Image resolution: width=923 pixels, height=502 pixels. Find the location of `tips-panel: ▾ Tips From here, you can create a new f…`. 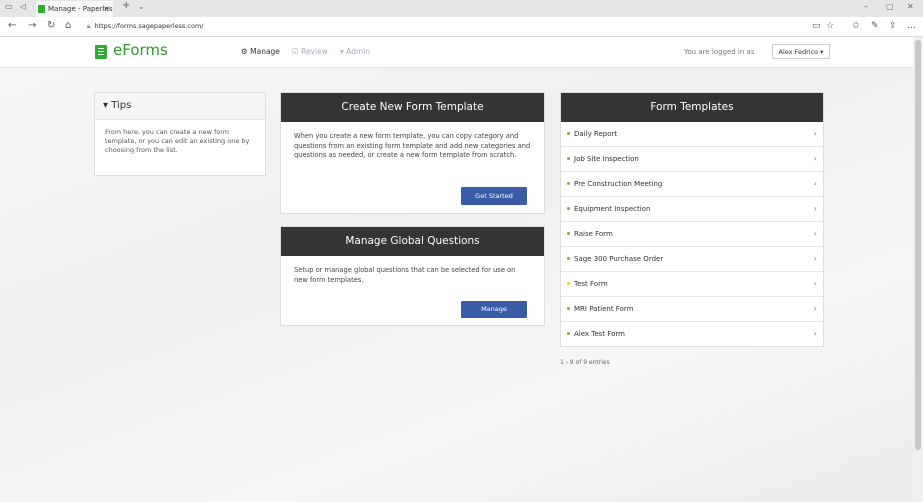

tips-panel: ▾ Tips From here, you can create a new f… is located at coordinates (180, 134).